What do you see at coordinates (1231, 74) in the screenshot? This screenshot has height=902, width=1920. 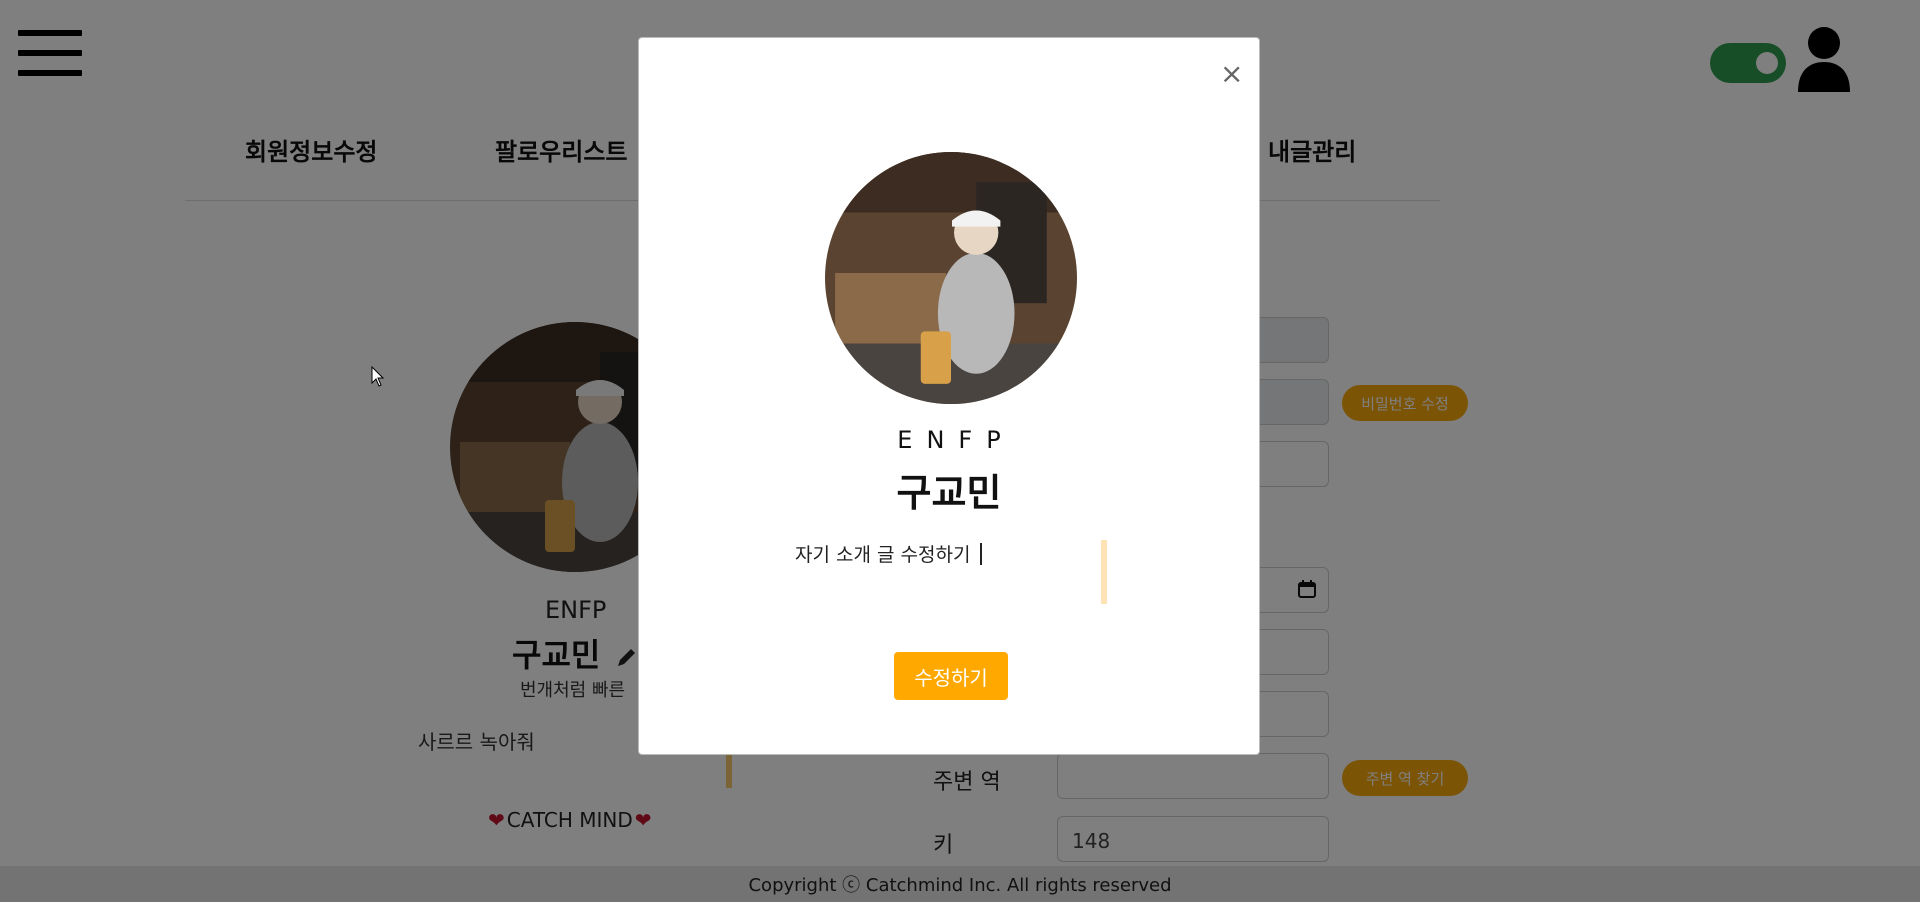 I see `close-icon: ×` at bounding box center [1231, 74].